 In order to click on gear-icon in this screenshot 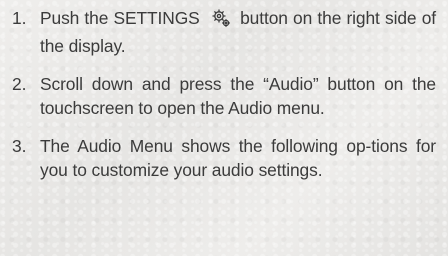, I will do `click(221, 21)`.